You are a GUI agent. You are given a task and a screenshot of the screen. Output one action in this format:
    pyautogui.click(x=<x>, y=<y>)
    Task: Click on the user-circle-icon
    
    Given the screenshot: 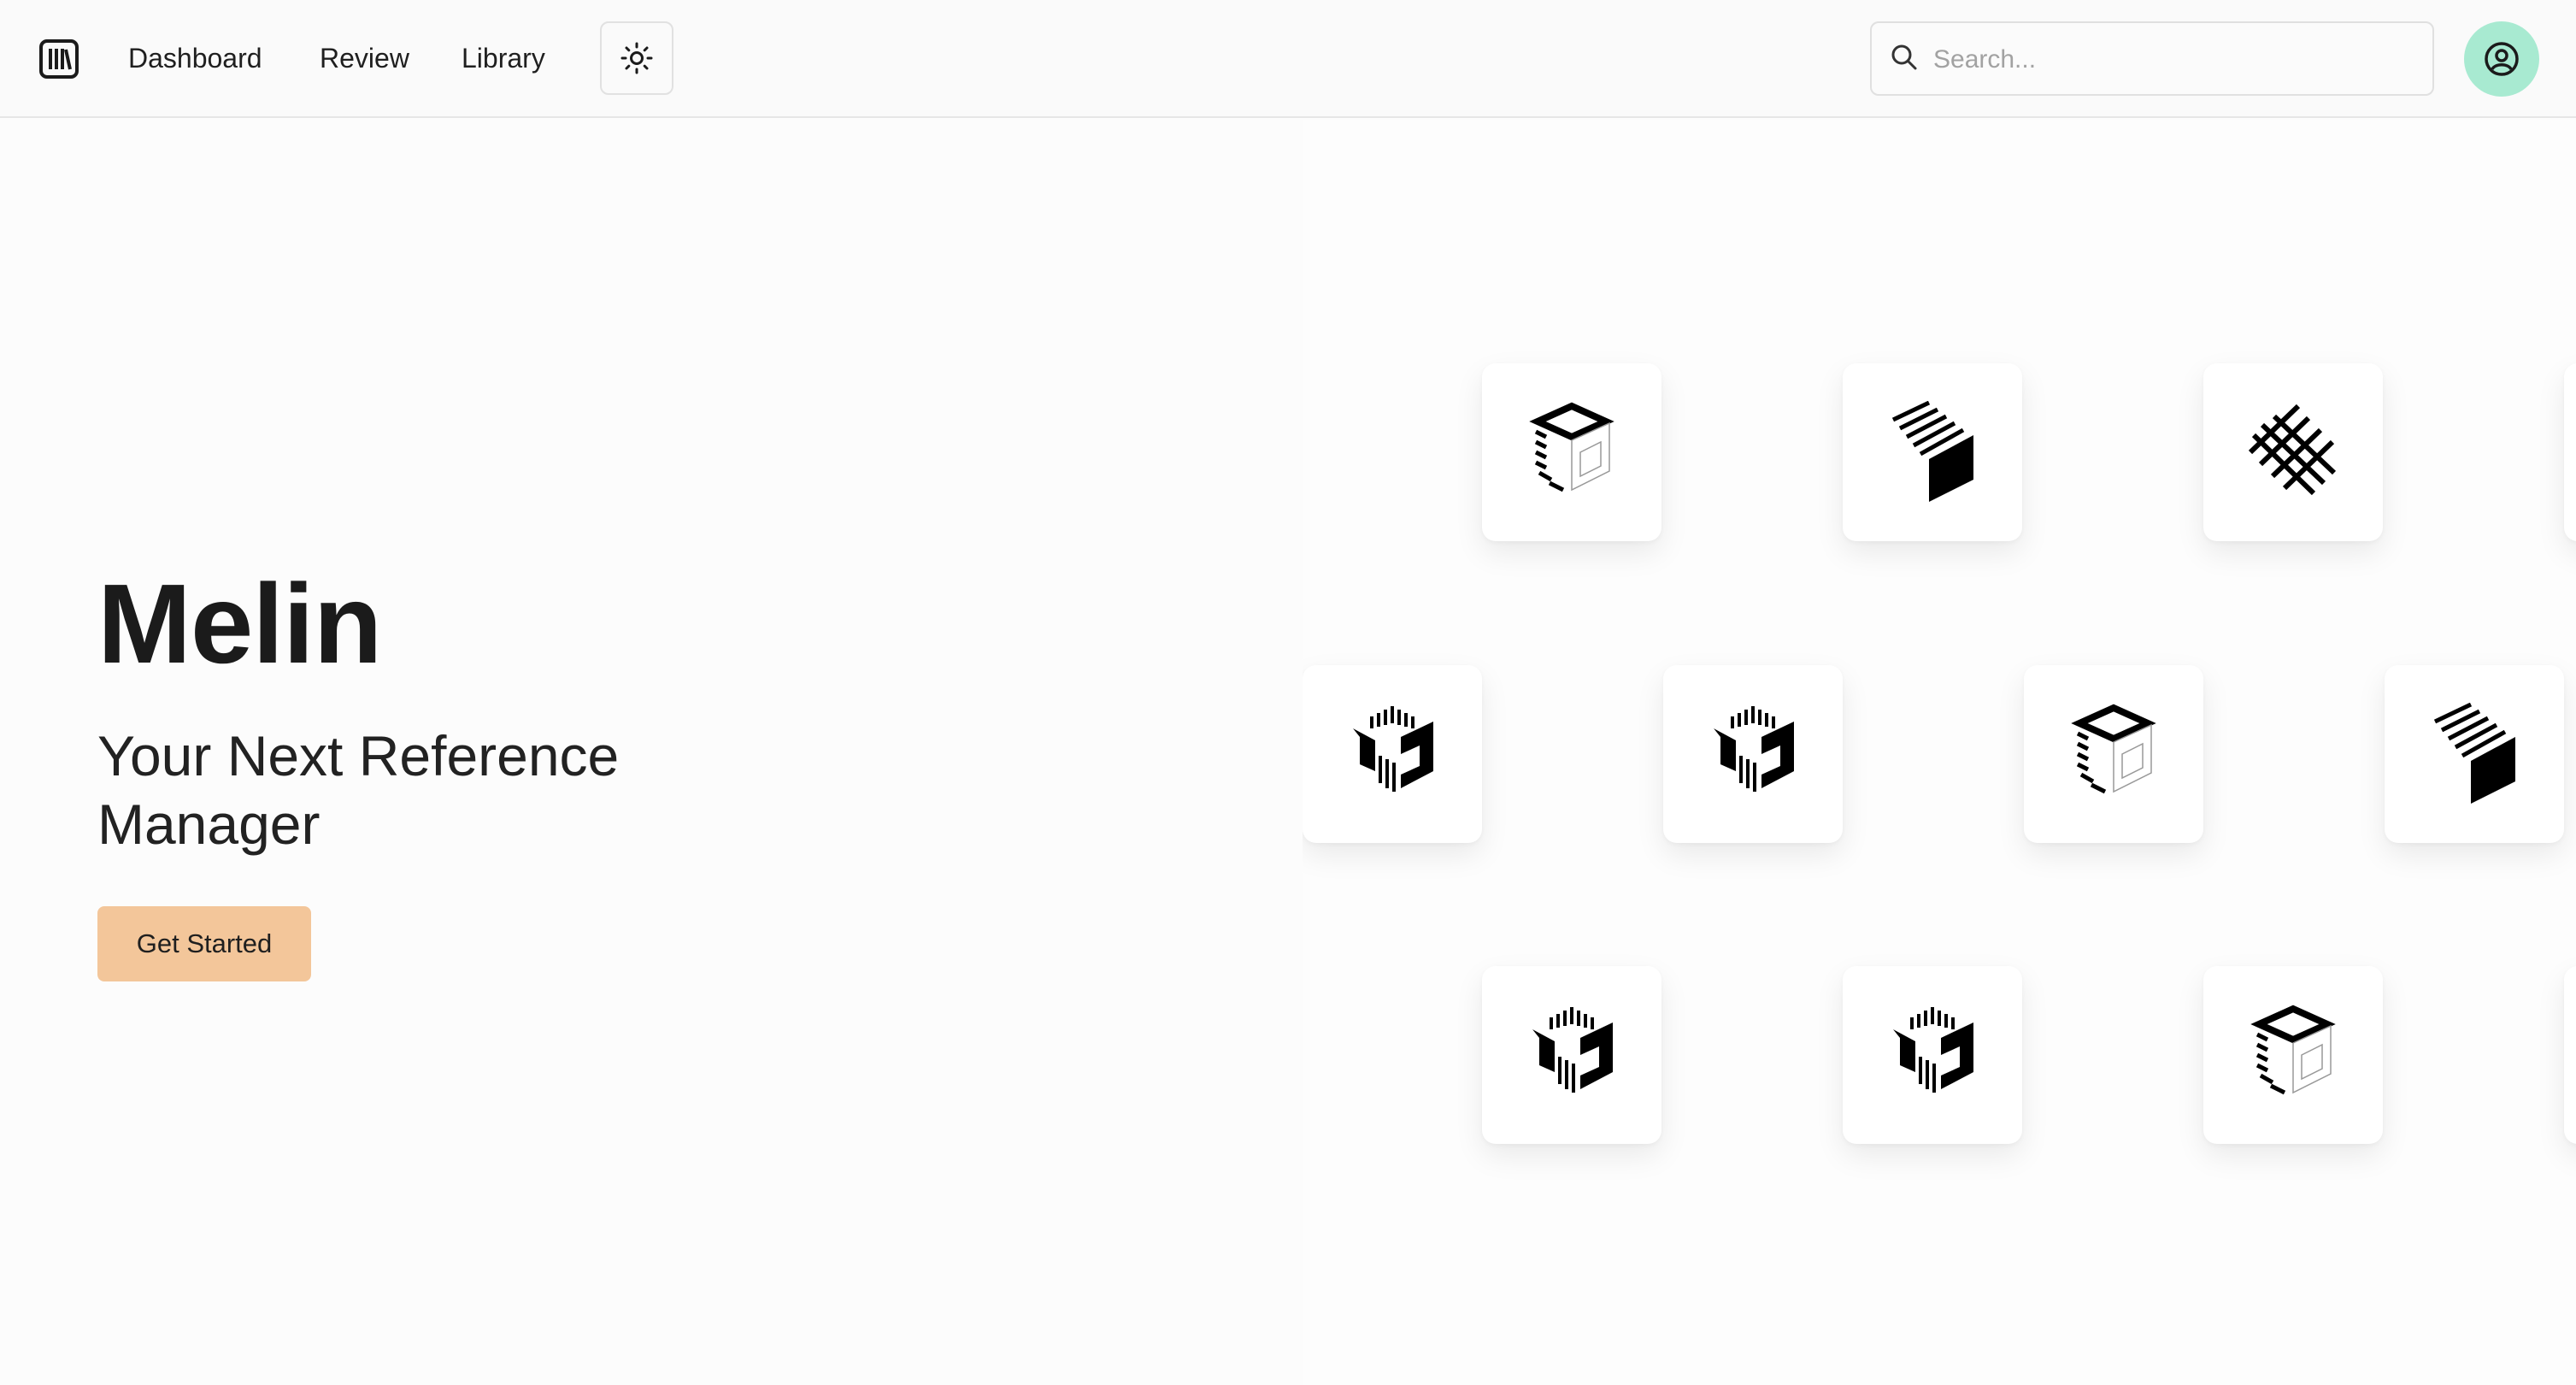 What is the action you would take?
    pyautogui.click(x=2502, y=59)
    